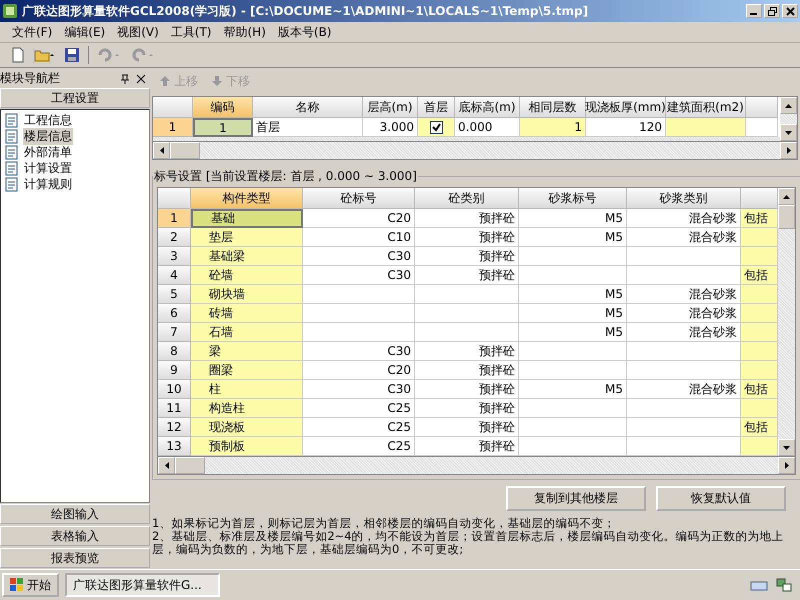  I want to click on note-text: 1、如果标记为首层，则标记层为首层，相邻楼层的编码自动变化，基础层的编码不变；, so click(384, 523).